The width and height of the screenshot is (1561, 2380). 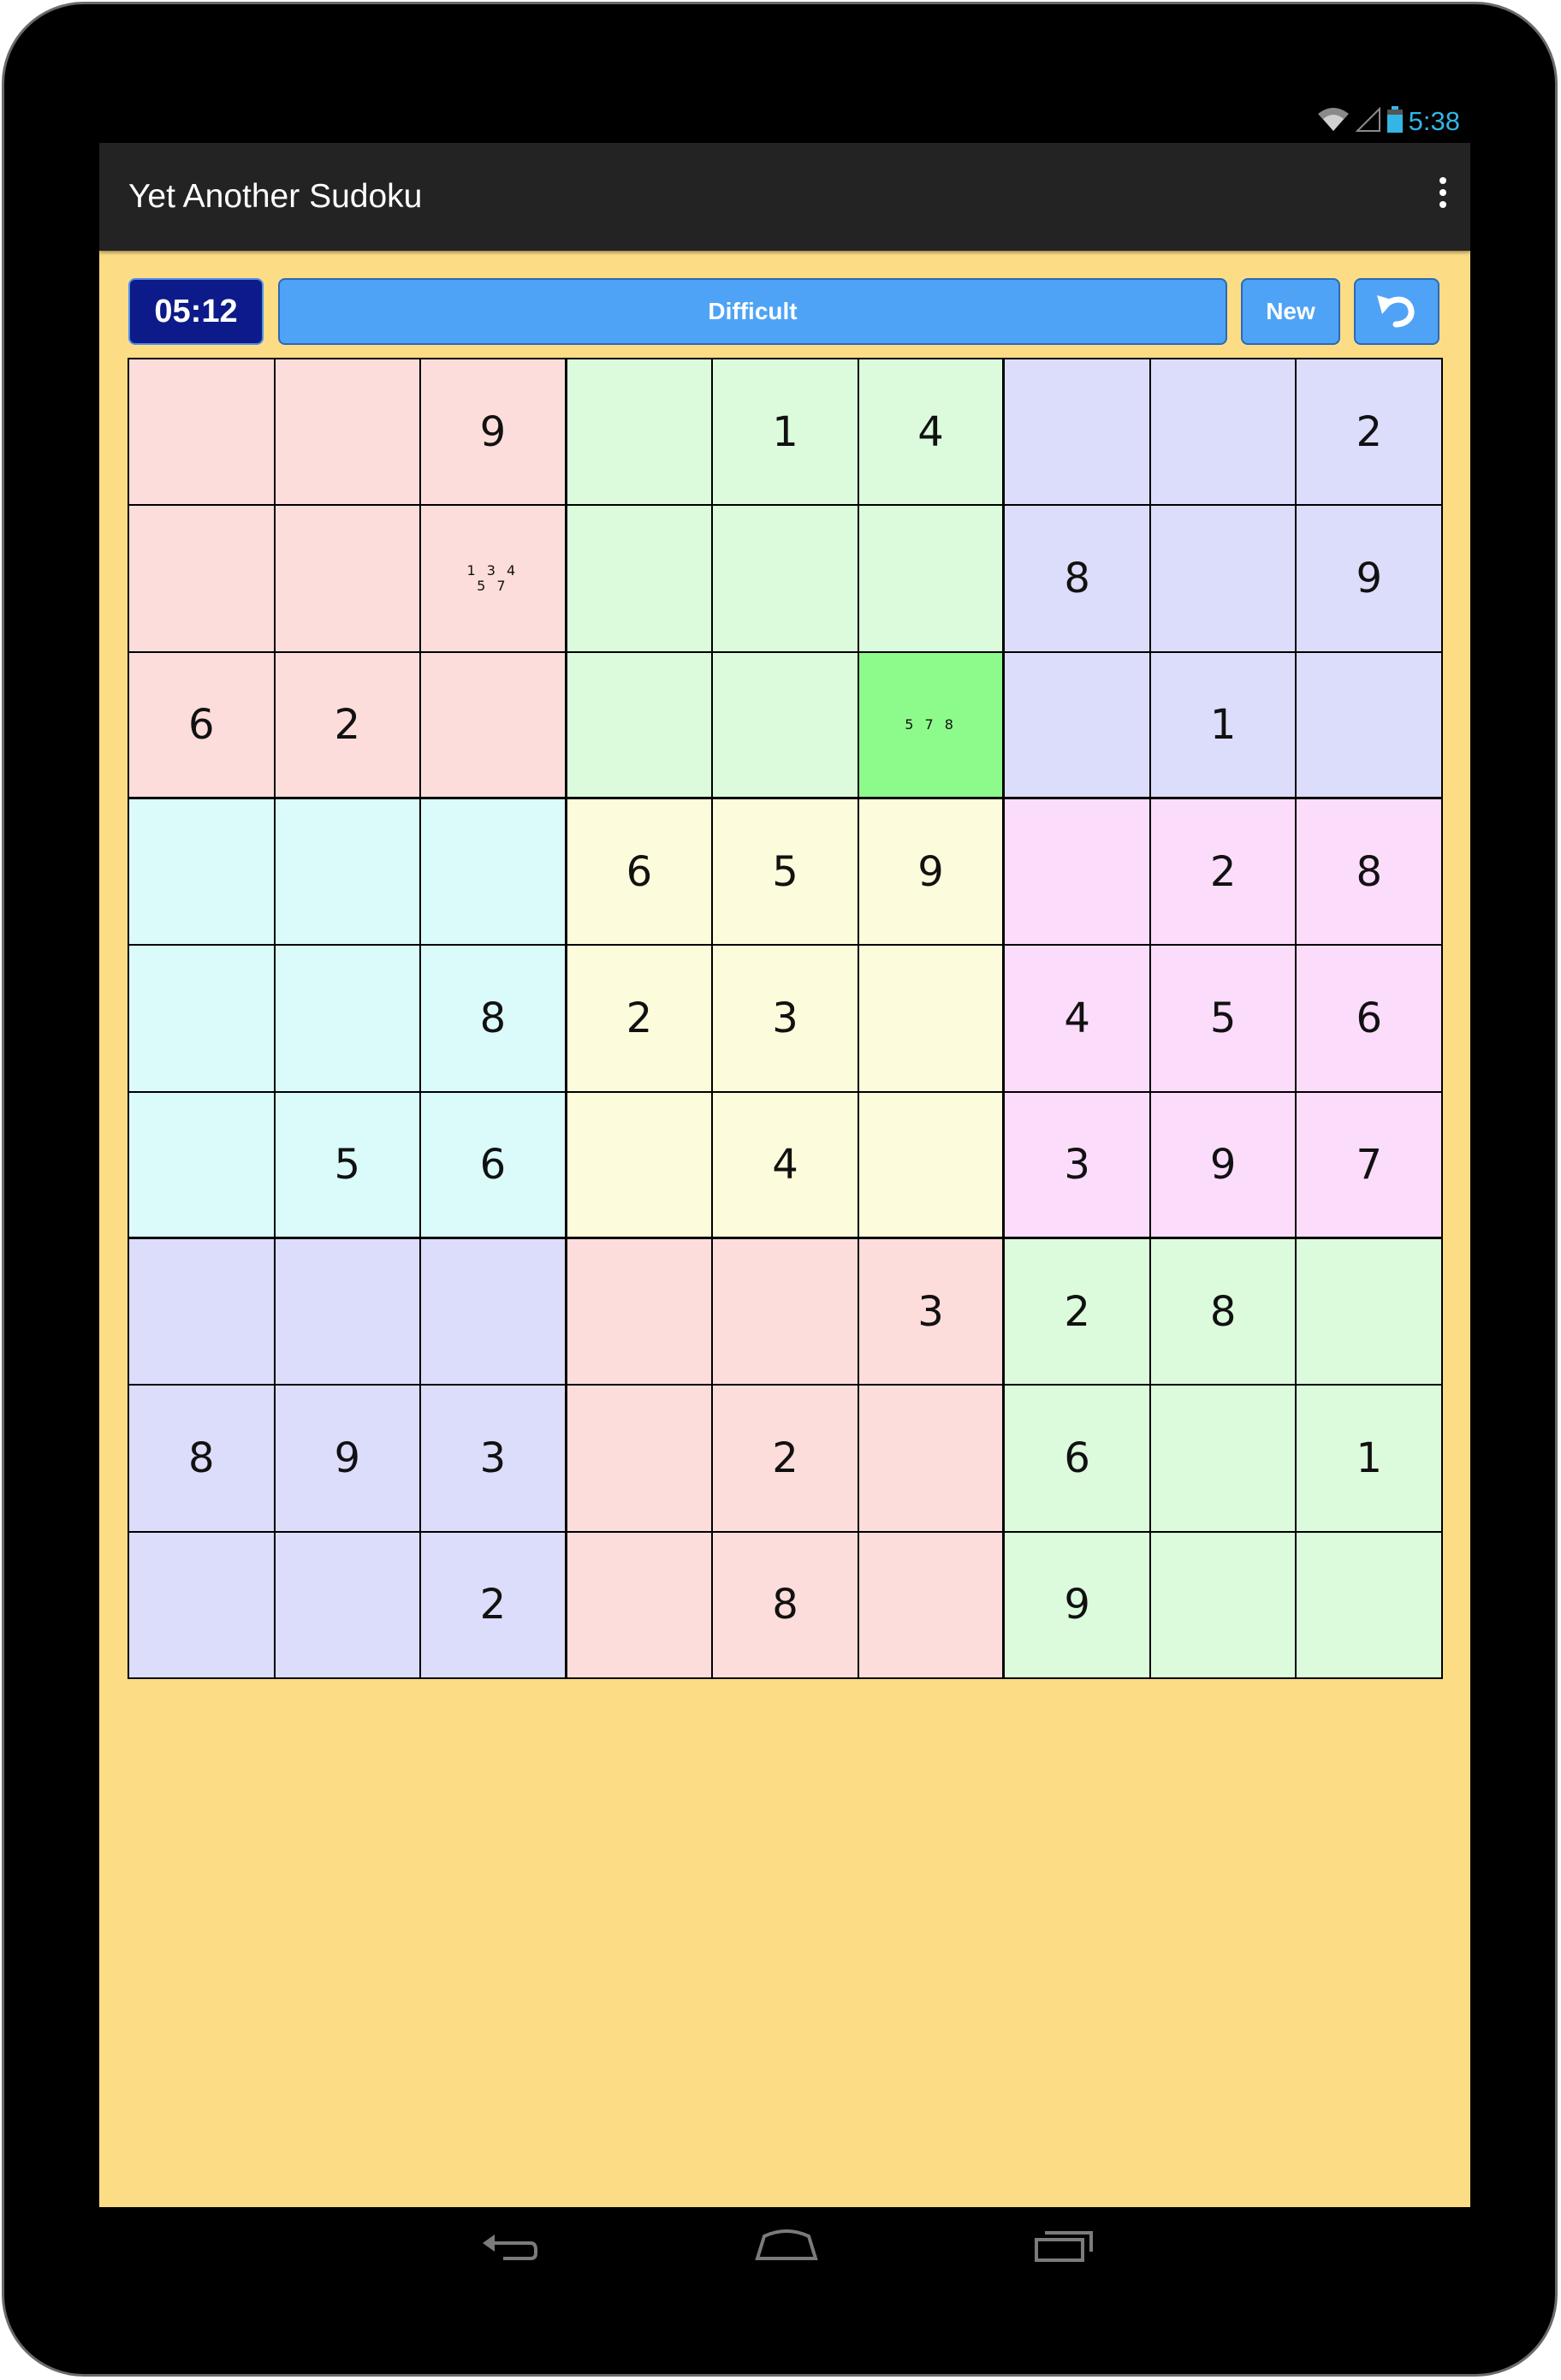 What do you see at coordinates (493, 578) in the screenshot?
I see `sudoku-cell: 1 3 4 5 7` at bounding box center [493, 578].